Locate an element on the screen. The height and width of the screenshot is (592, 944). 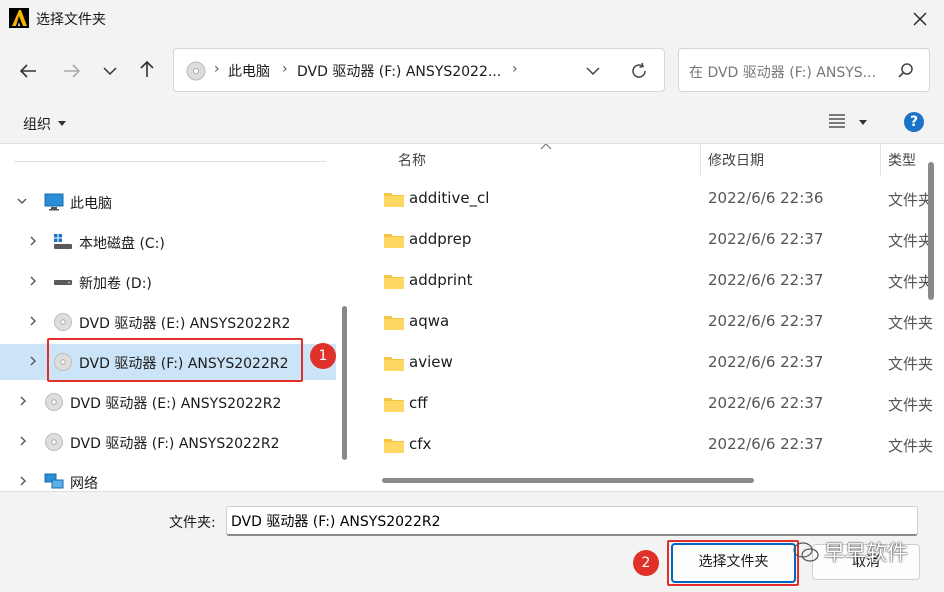
command-bar: 组织 is located at coordinates (472, 123).